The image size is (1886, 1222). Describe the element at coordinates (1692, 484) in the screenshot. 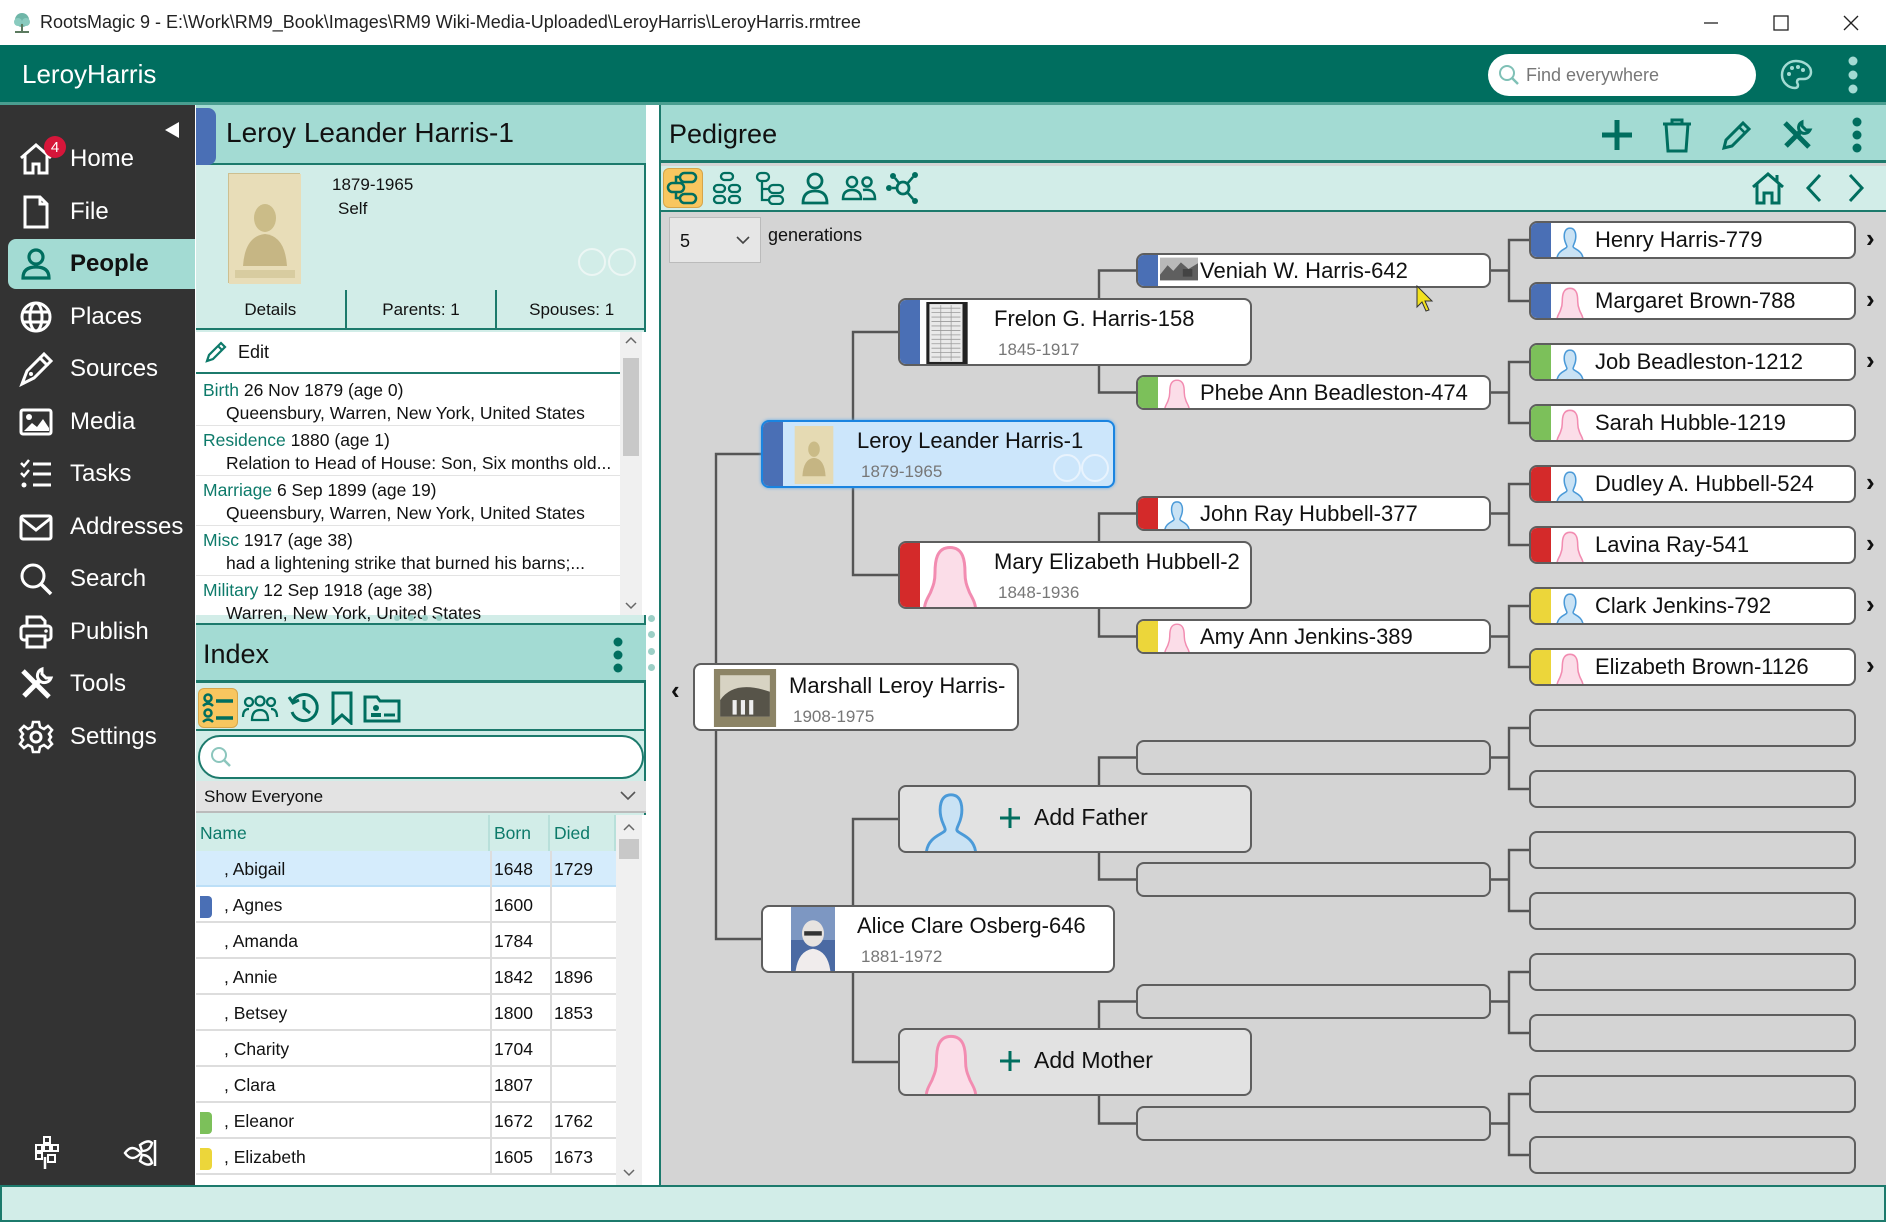

I see `great-grandparent-person-box: Dudley A. Hubbell-524` at that location.